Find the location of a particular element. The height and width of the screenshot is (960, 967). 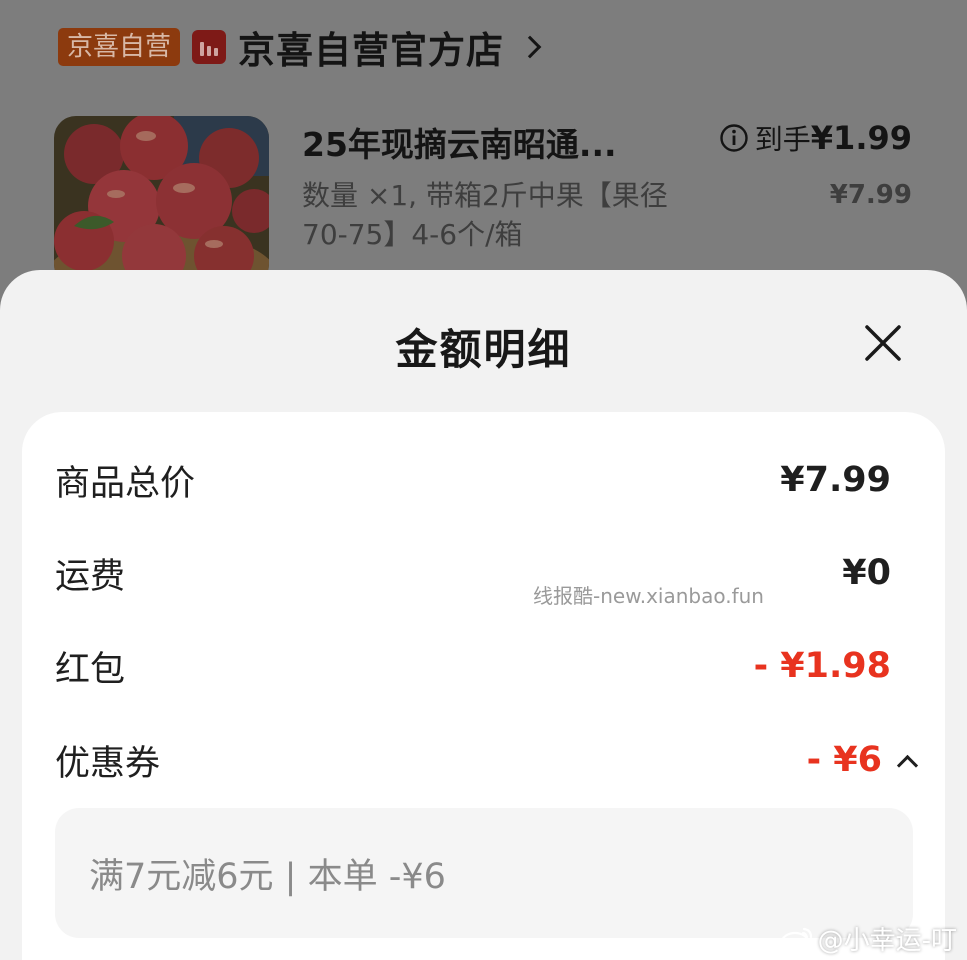

store-badge: 京喜自营 is located at coordinates (119, 47).